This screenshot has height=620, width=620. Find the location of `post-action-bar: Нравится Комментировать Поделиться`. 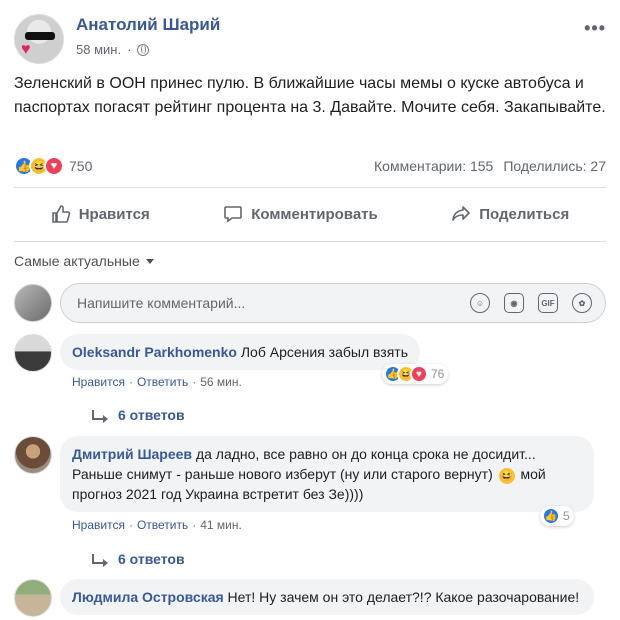

post-action-bar: Нравится Комментировать Поделиться is located at coordinates (310, 214).